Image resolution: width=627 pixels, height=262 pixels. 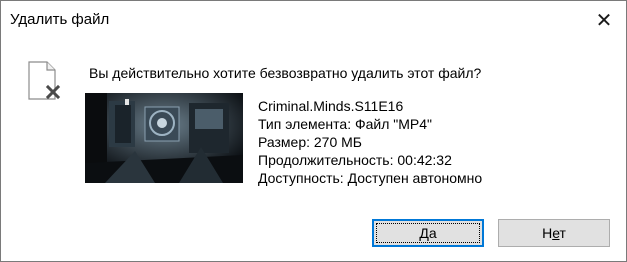 I want to click on title-bar: Удалить файл ✕, so click(x=313, y=20).